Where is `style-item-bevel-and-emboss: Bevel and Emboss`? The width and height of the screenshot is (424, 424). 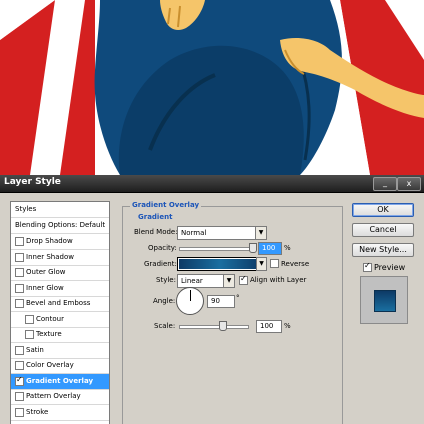 style-item-bevel-and-emboss: Bevel and Emboss is located at coordinates (60, 304).